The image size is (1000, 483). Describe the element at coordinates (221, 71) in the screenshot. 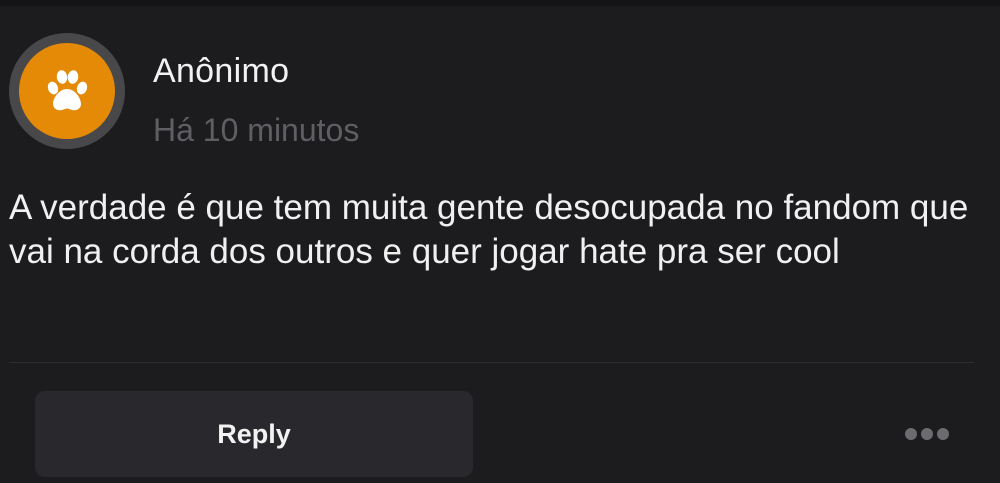

I see `author-name: Anônimo` at that location.